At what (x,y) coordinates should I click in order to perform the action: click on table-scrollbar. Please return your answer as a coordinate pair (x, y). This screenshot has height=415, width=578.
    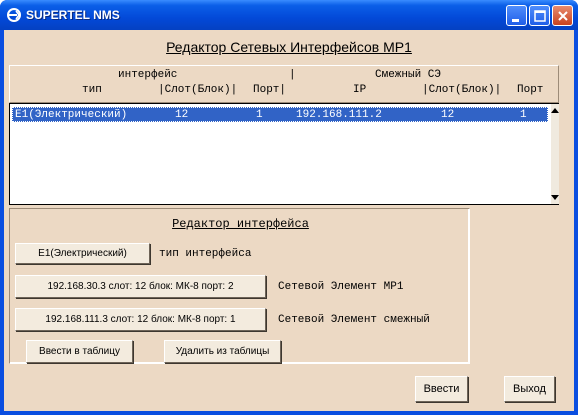
    Looking at the image, I should click on (555, 154).